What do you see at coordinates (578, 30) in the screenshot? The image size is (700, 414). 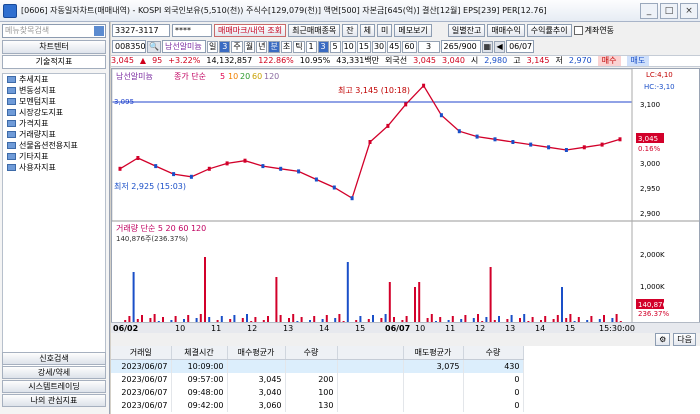 I see `account-link-checkbox` at bounding box center [578, 30].